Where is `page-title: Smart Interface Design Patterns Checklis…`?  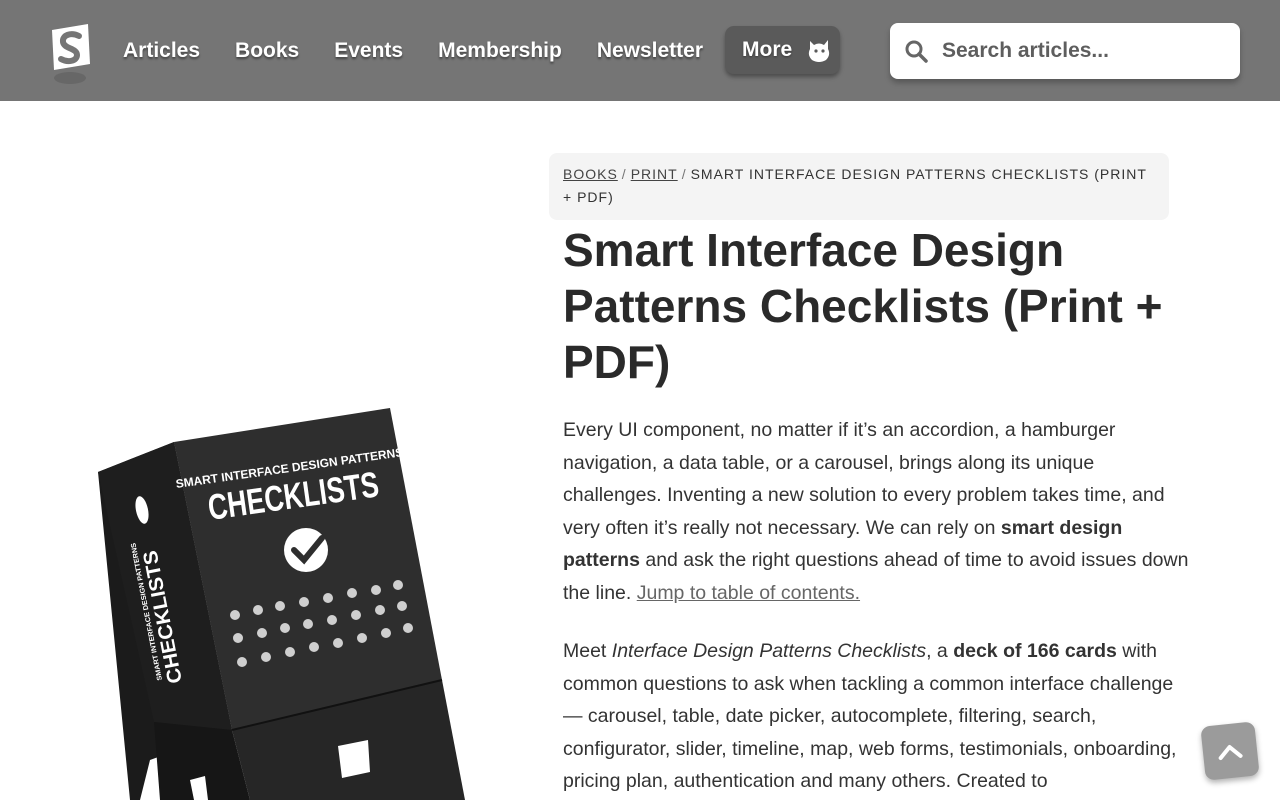
page-title: Smart Interface Design Patterns Checklis… is located at coordinates (863, 306).